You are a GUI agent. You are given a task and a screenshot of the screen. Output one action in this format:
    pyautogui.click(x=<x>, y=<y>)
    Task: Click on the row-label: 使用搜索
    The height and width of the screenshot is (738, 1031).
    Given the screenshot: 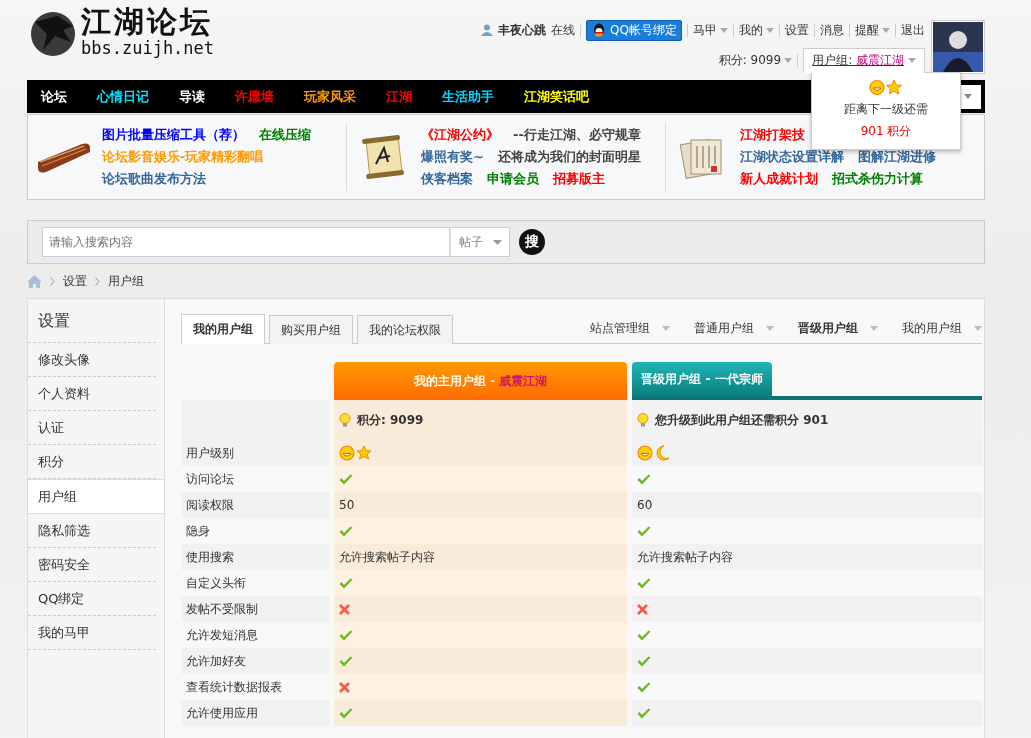 What is the action you would take?
    pyautogui.click(x=210, y=557)
    